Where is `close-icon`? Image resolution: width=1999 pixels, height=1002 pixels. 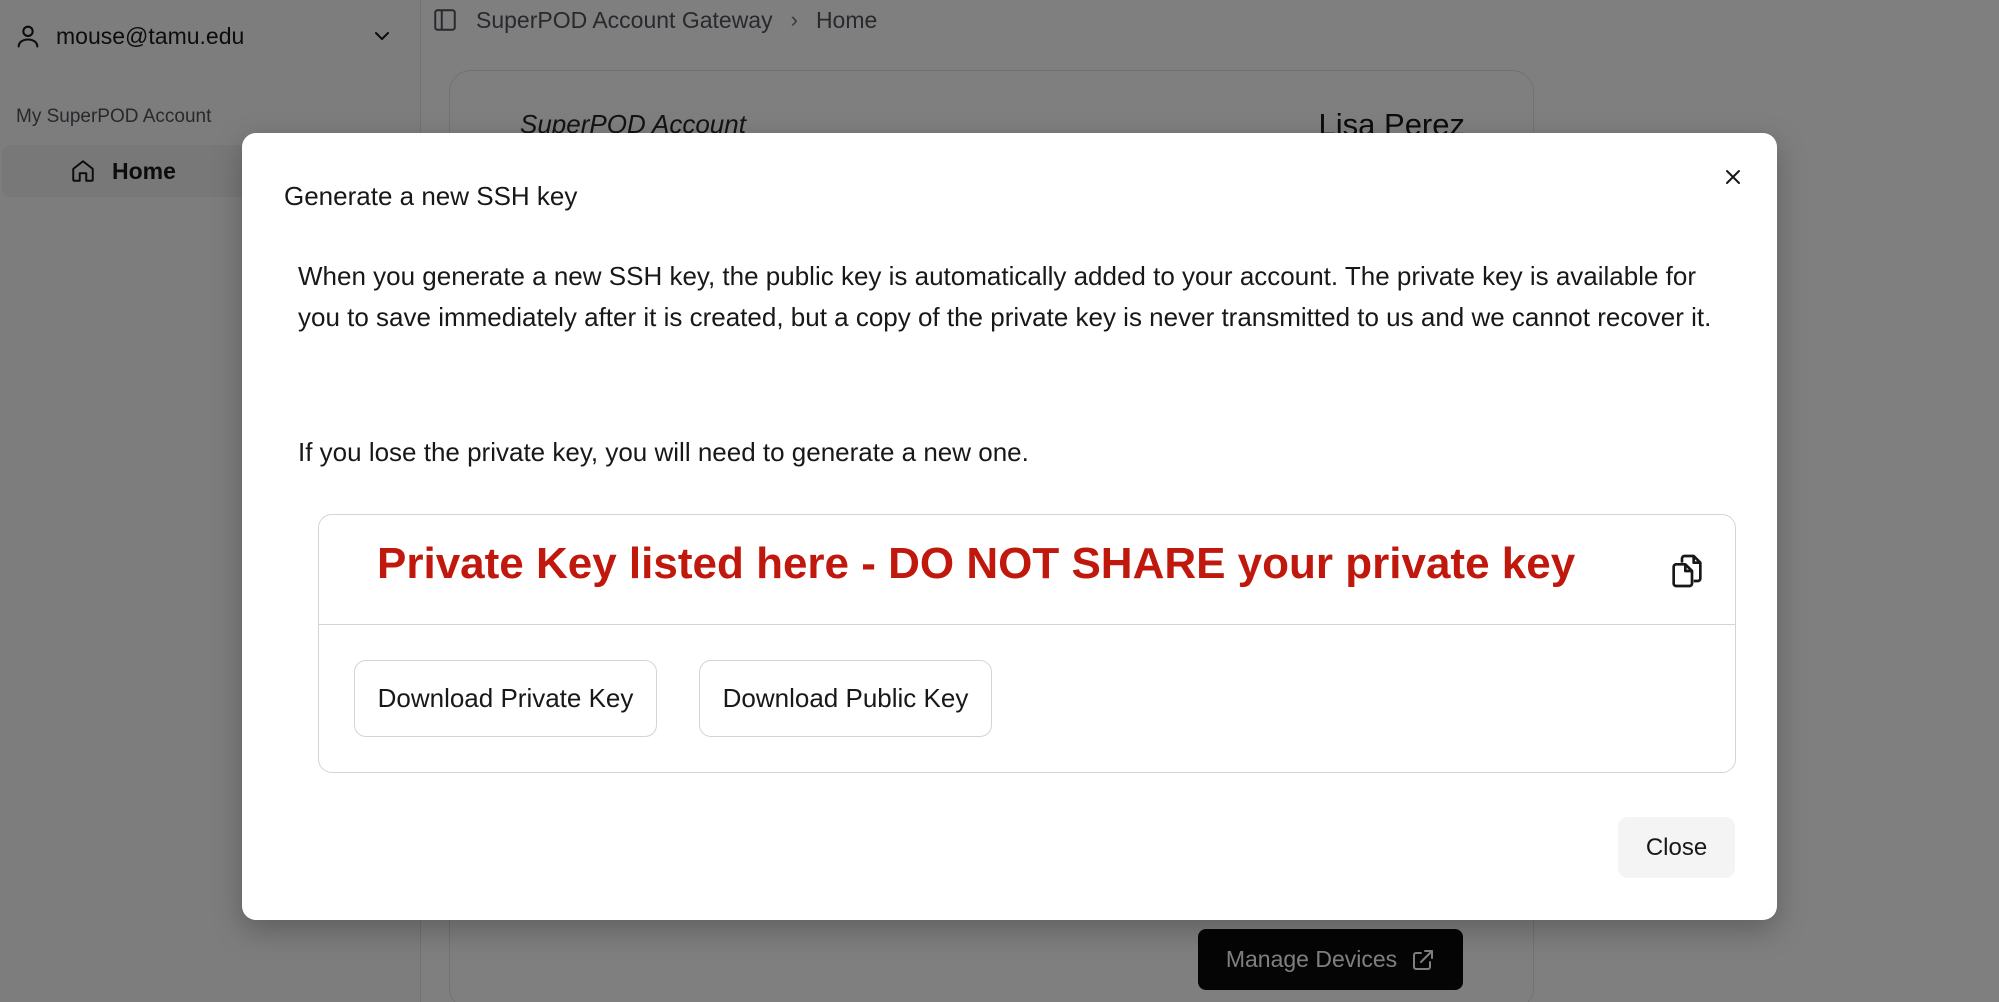
close-icon is located at coordinates (1733, 177).